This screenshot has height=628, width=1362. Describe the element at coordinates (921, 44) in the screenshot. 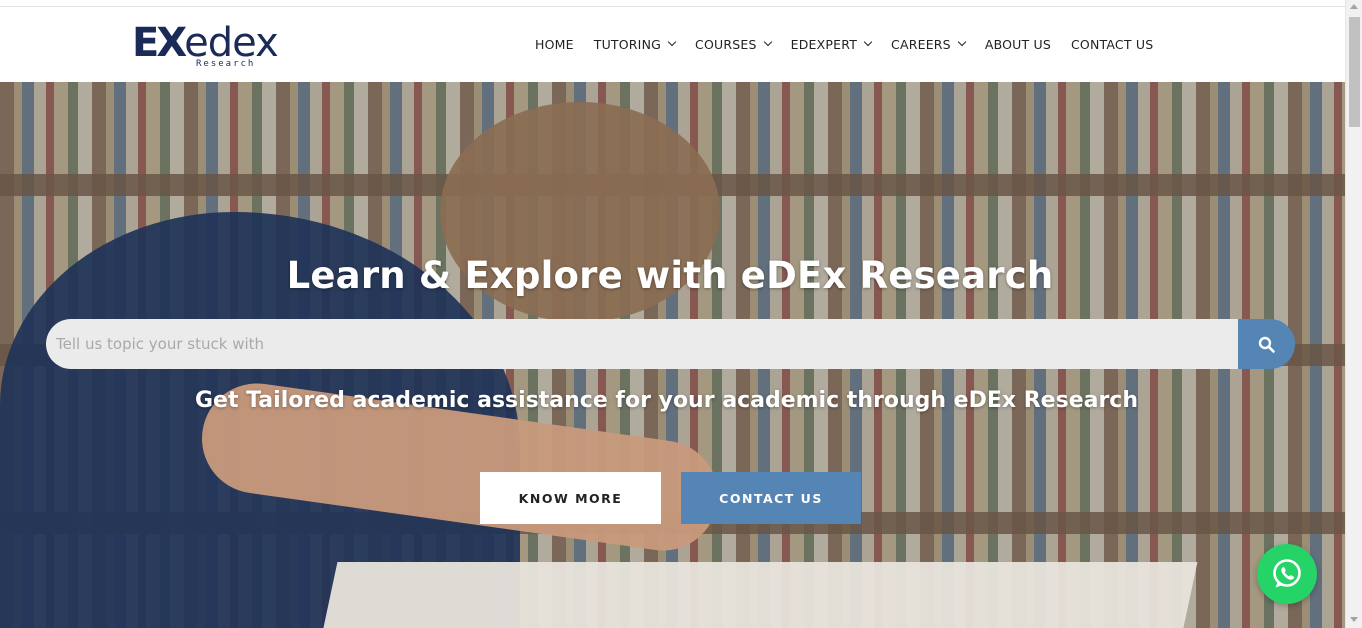

I see `nav-label: CAREERS` at that location.